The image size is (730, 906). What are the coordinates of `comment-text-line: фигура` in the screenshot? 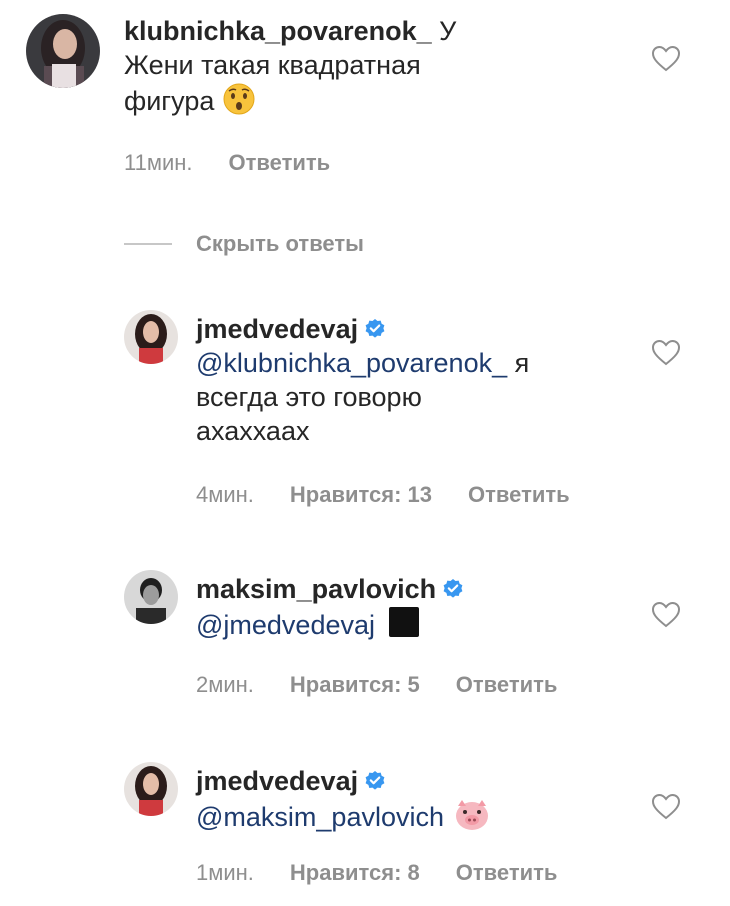 It's located at (169, 101).